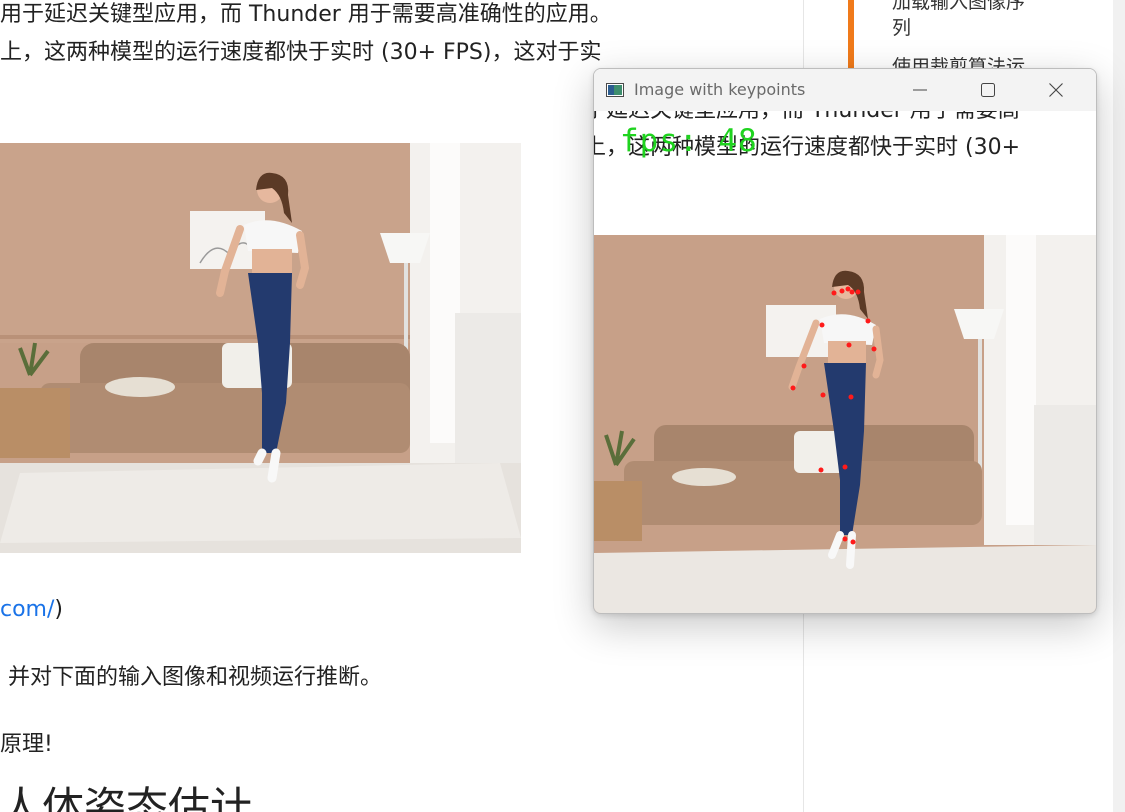 This screenshot has width=1125, height=812. Describe the element at coordinates (1119, 406) in the screenshot. I see `page-scrollbar-track` at that location.